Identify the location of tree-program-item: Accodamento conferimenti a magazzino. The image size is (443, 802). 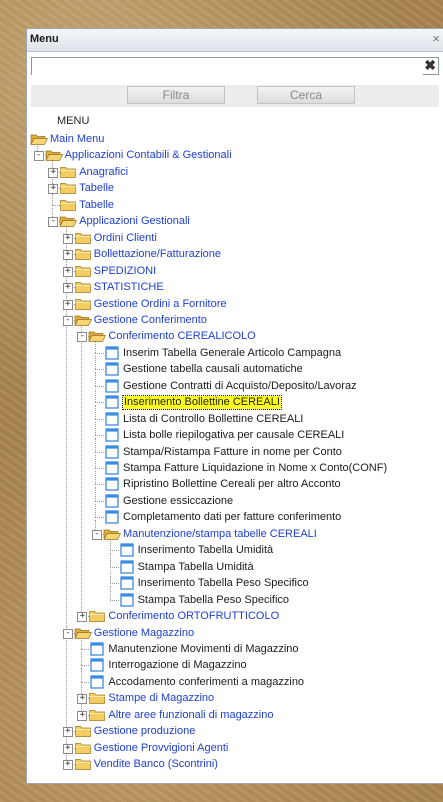
(235, 682).